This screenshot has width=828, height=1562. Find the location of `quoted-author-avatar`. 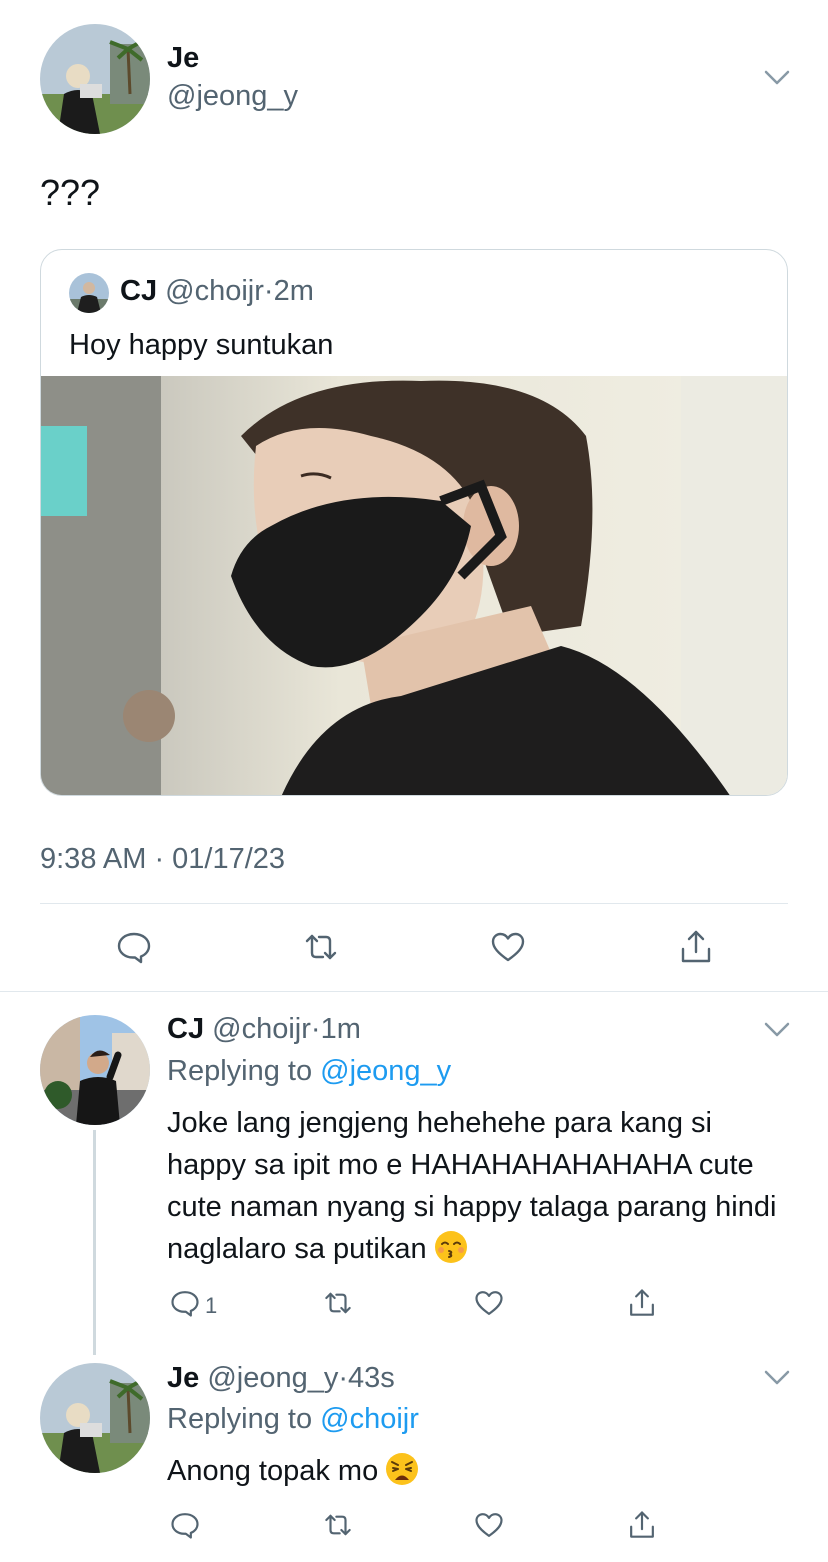

quoted-author-avatar is located at coordinates (89, 293).